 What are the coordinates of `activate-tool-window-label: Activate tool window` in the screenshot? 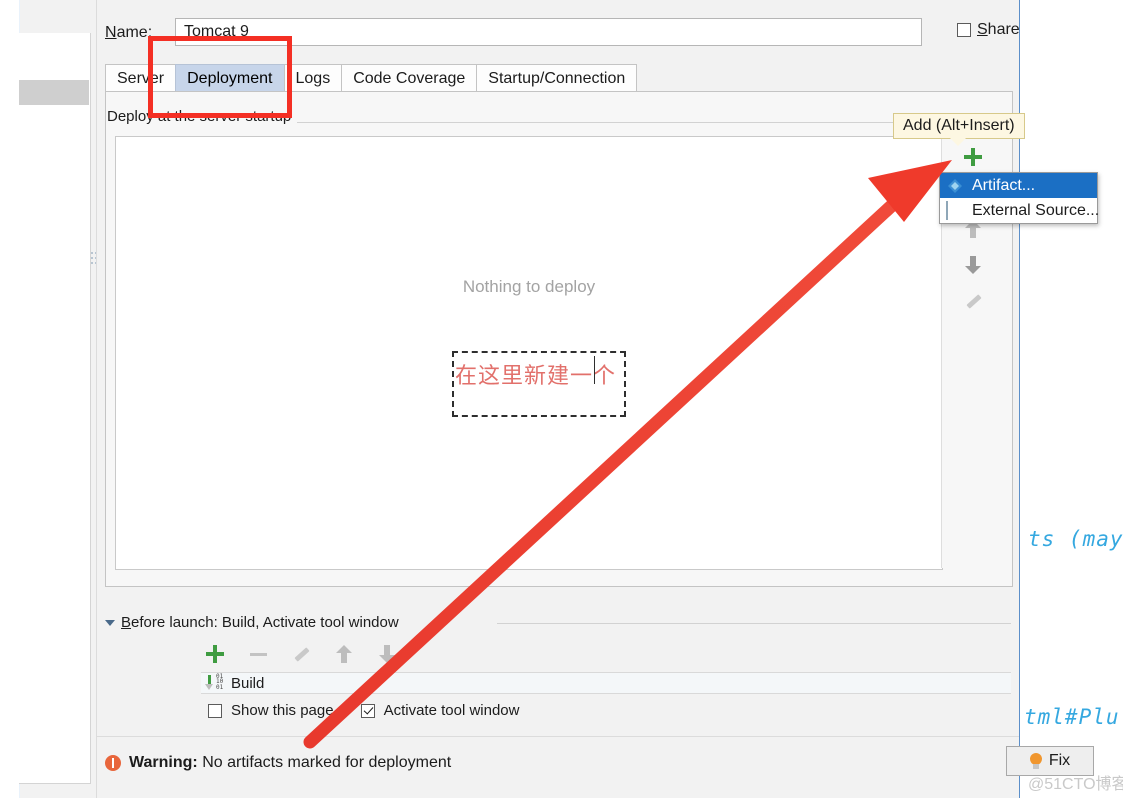 It's located at (451, 710).